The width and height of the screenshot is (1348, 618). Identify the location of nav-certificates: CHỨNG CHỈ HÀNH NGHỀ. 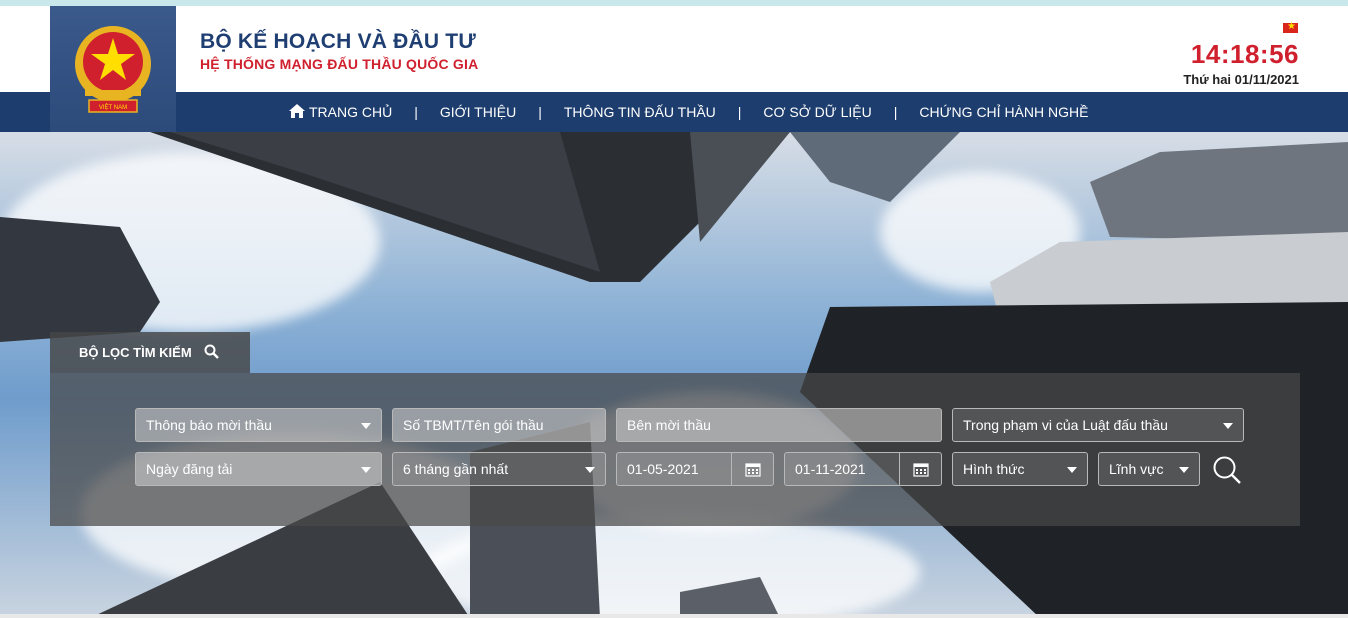
(1003, 112).